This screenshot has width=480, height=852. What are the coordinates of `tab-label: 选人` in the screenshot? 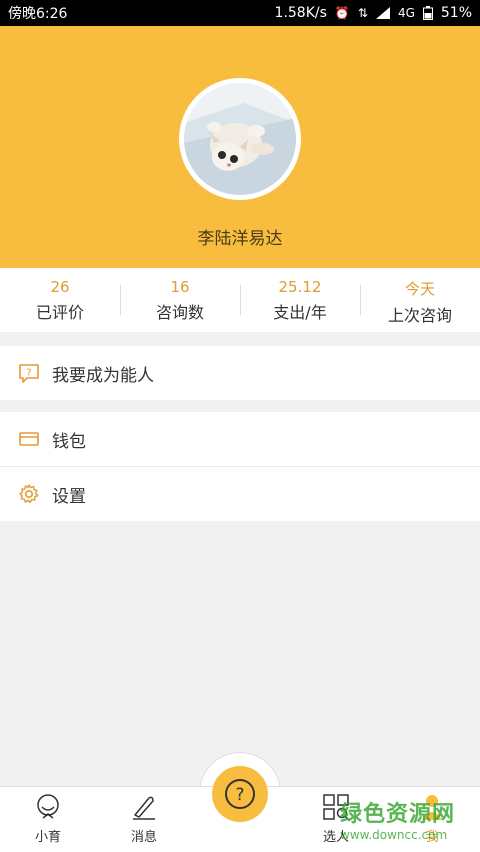 It's located at (335, 837).